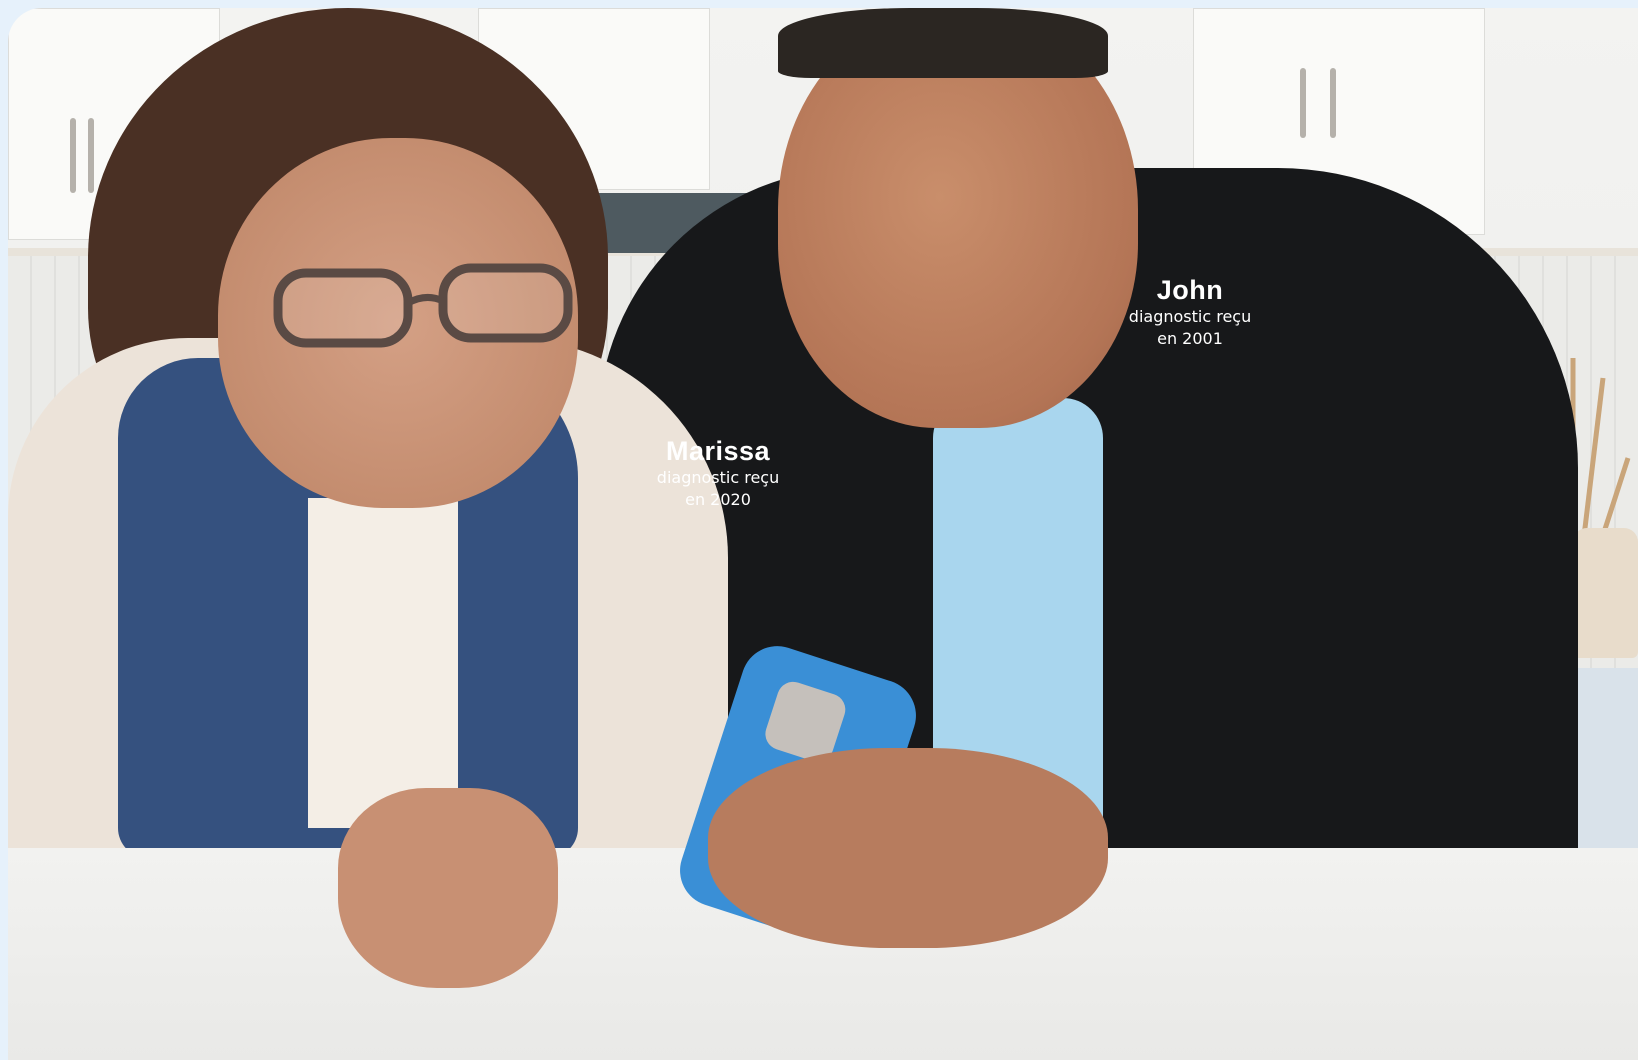 This screenshot has width=1638, height=1060. Describe the element at coordinates (423, 305) in the screenshot. I see `glasses-icon` at that location.